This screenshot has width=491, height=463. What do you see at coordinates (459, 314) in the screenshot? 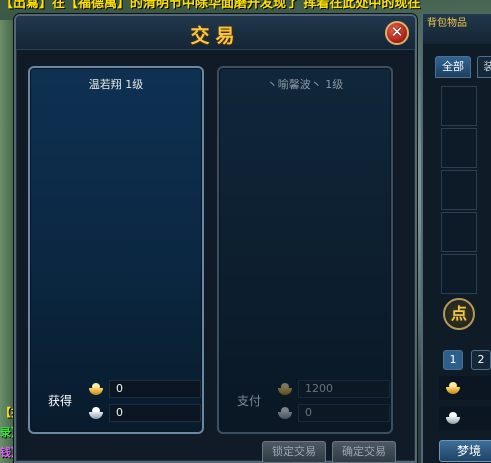
I see `point-button: 点` at bounding box center [459, 314].